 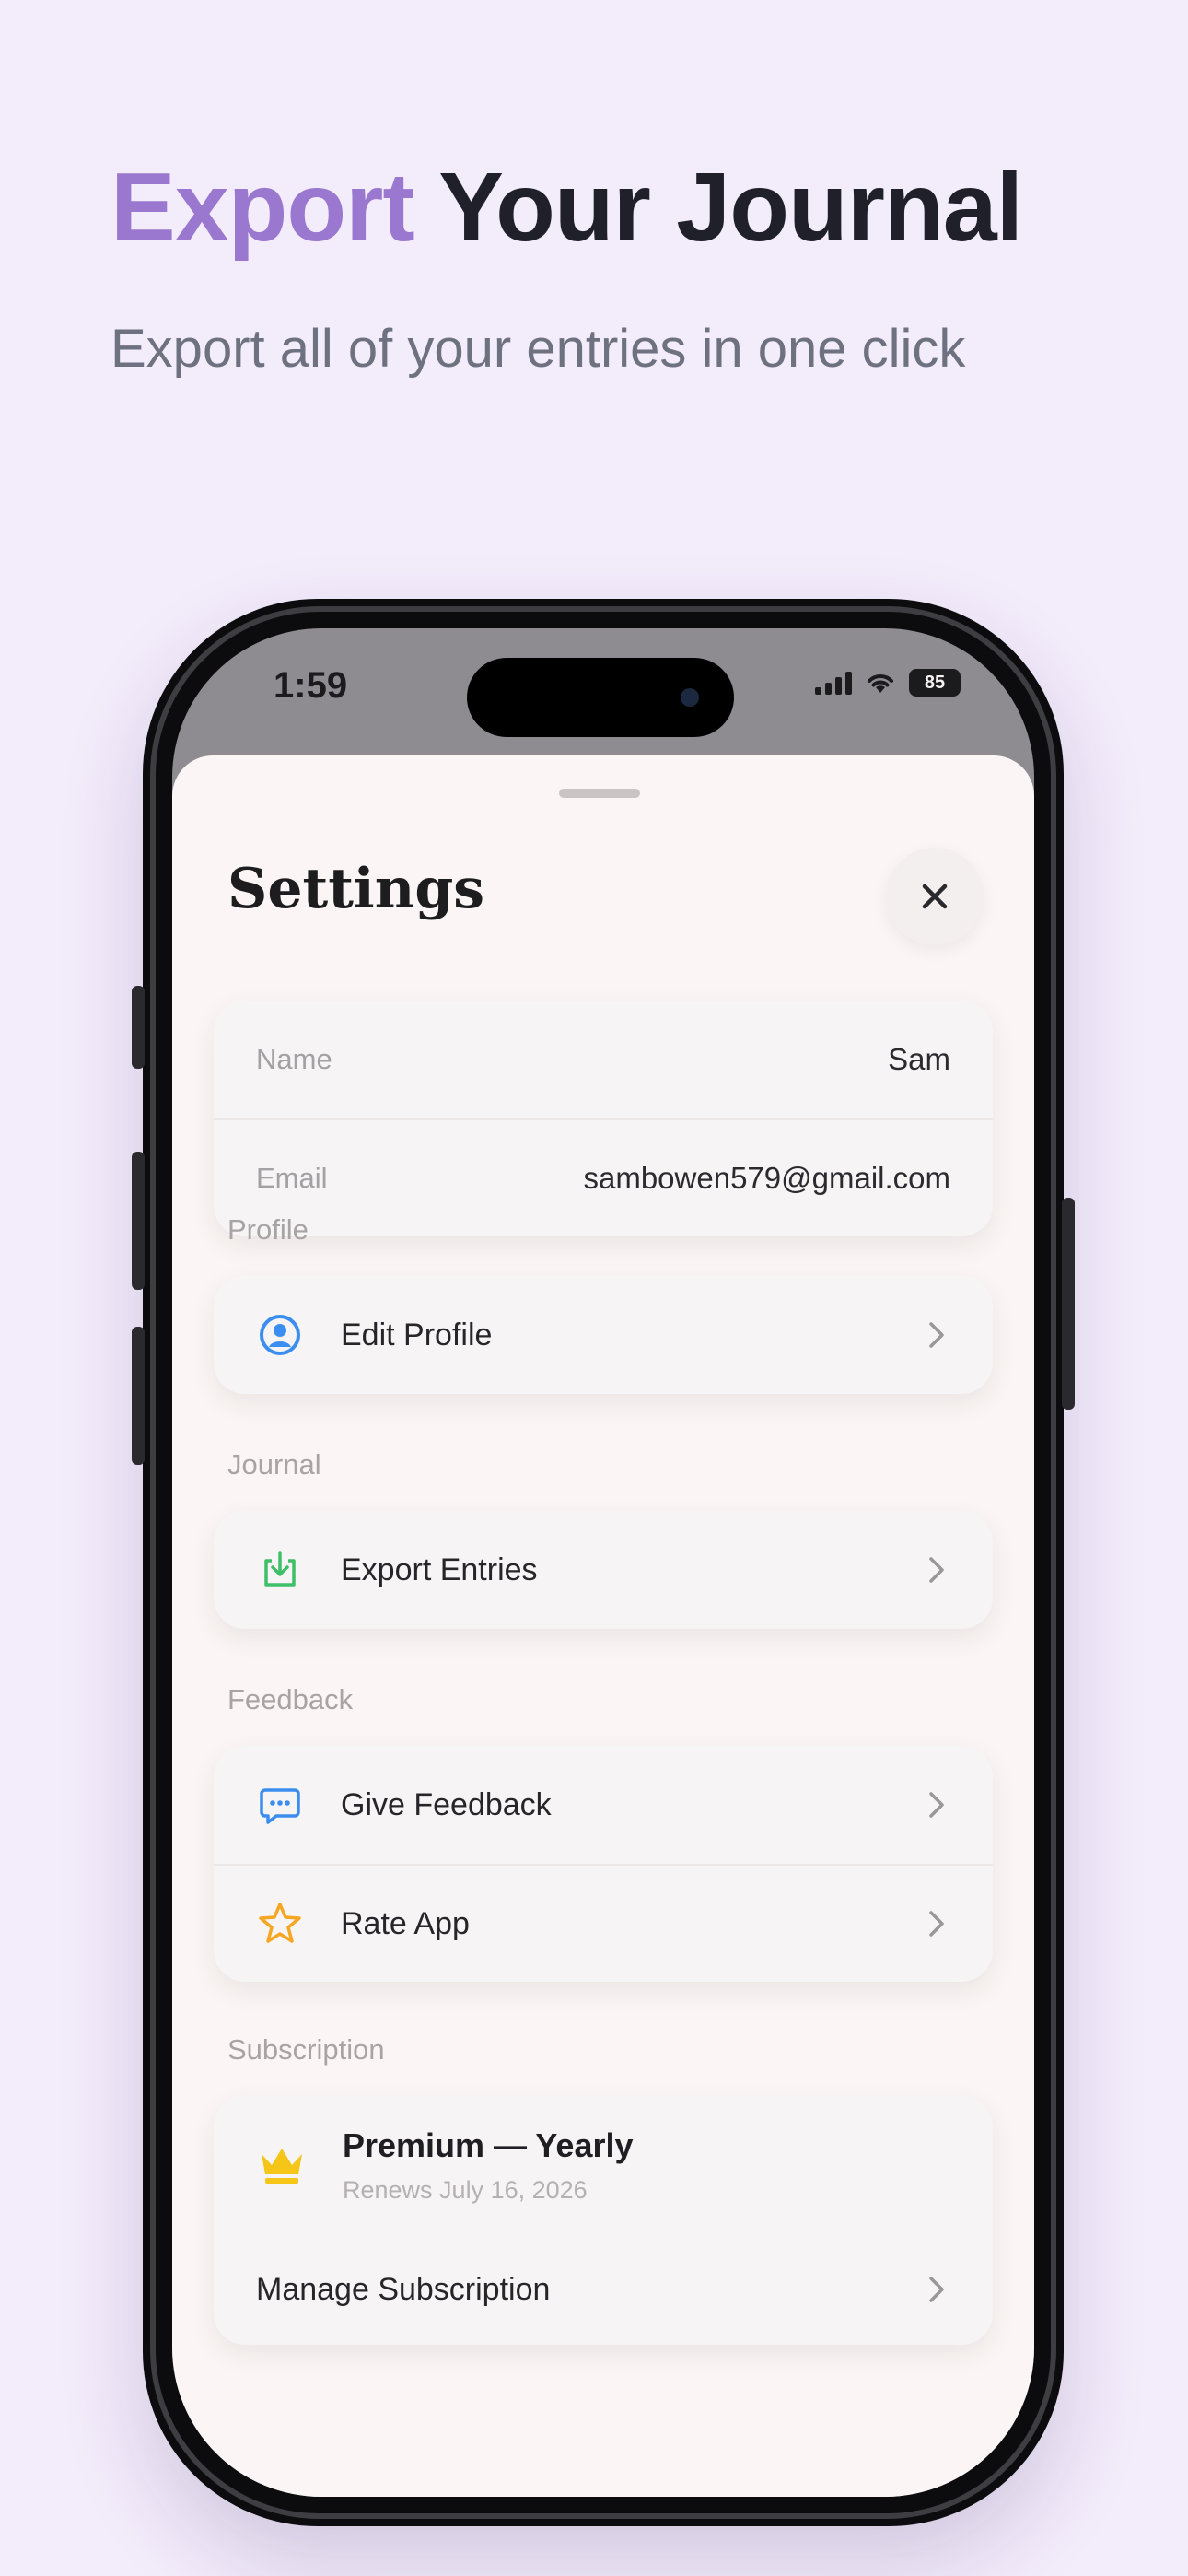 I want to click on dynamic-island, so click(x=600, y=697).